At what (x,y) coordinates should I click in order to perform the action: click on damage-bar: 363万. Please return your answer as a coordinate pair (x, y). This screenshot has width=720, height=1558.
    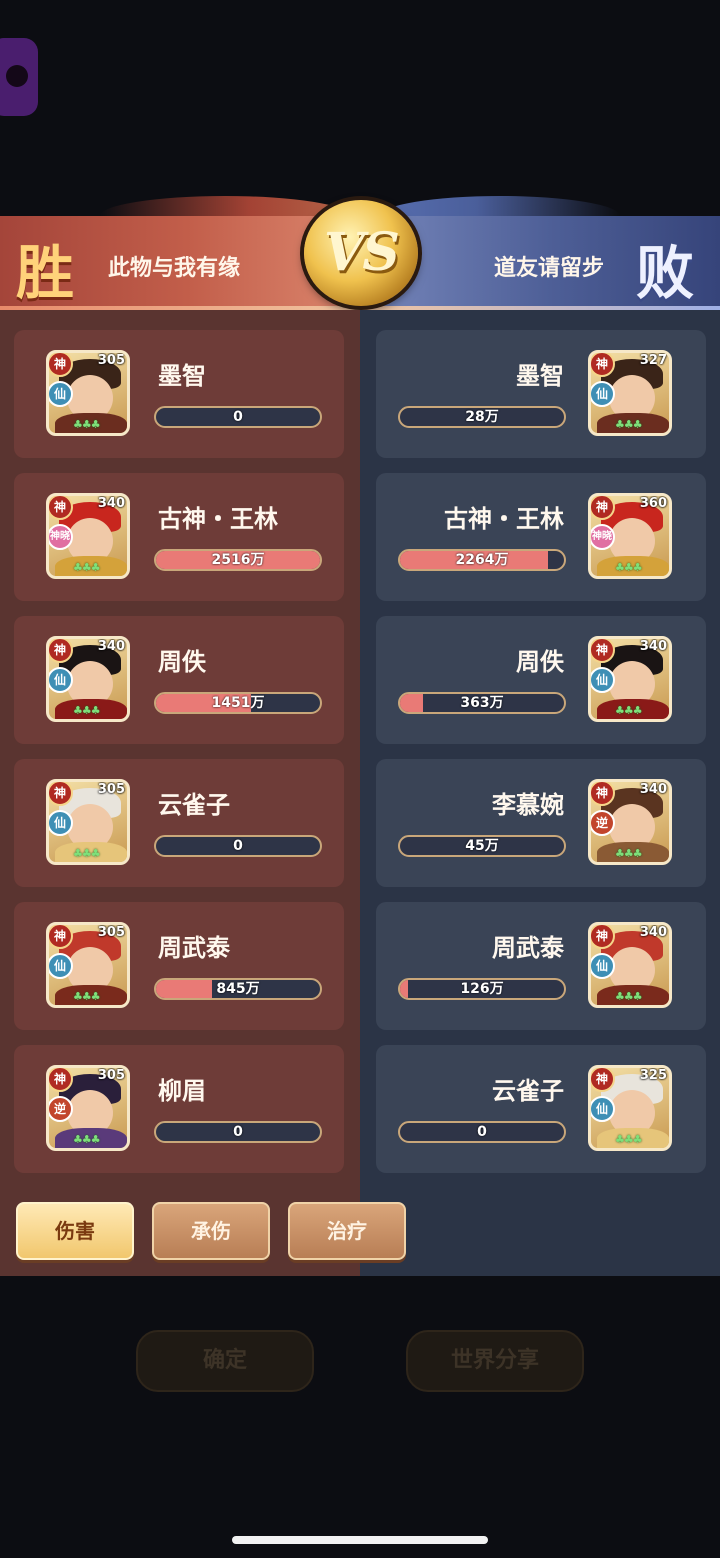
    Looking at the image, I should click on (482, 703).